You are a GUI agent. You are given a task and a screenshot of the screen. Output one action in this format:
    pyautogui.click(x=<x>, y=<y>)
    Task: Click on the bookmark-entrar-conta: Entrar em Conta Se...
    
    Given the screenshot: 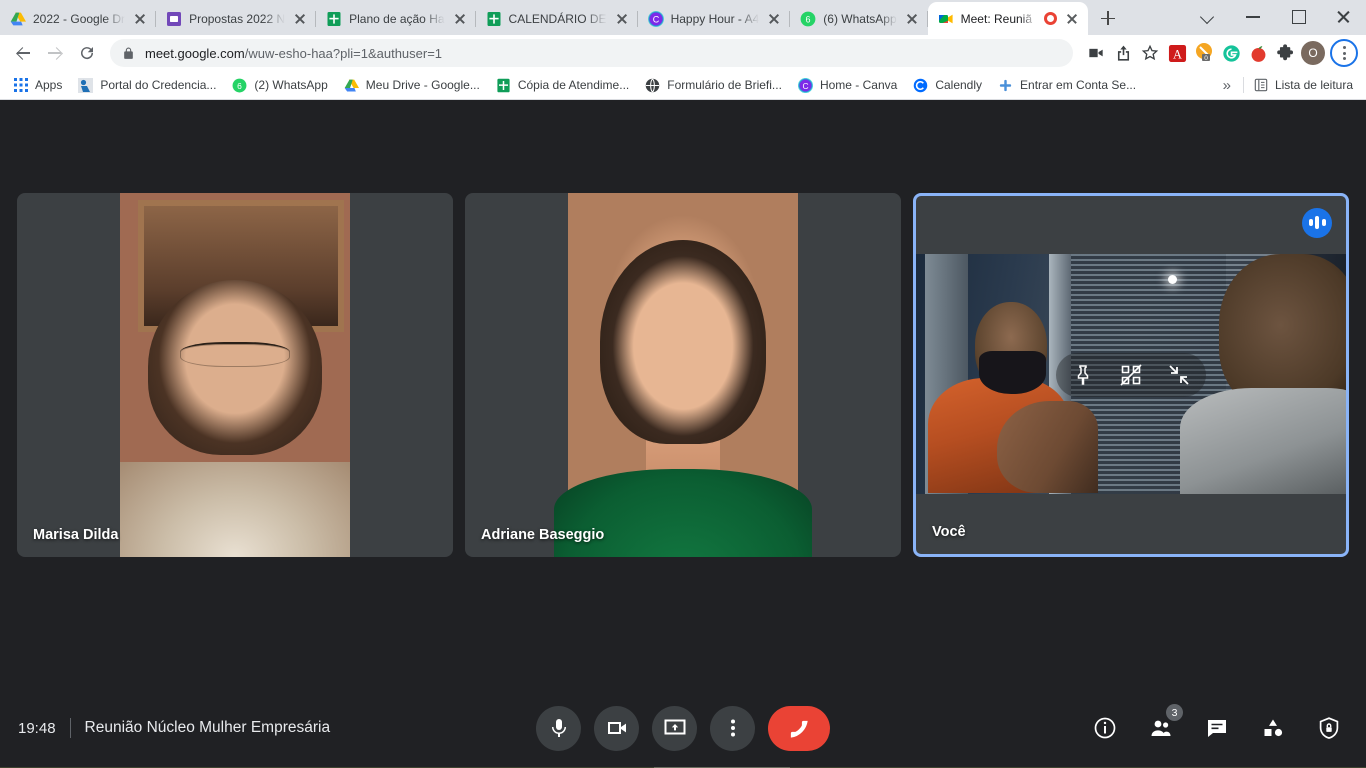 What is the action you would take?
    pyautogui.click(x=1067, y=85)
    